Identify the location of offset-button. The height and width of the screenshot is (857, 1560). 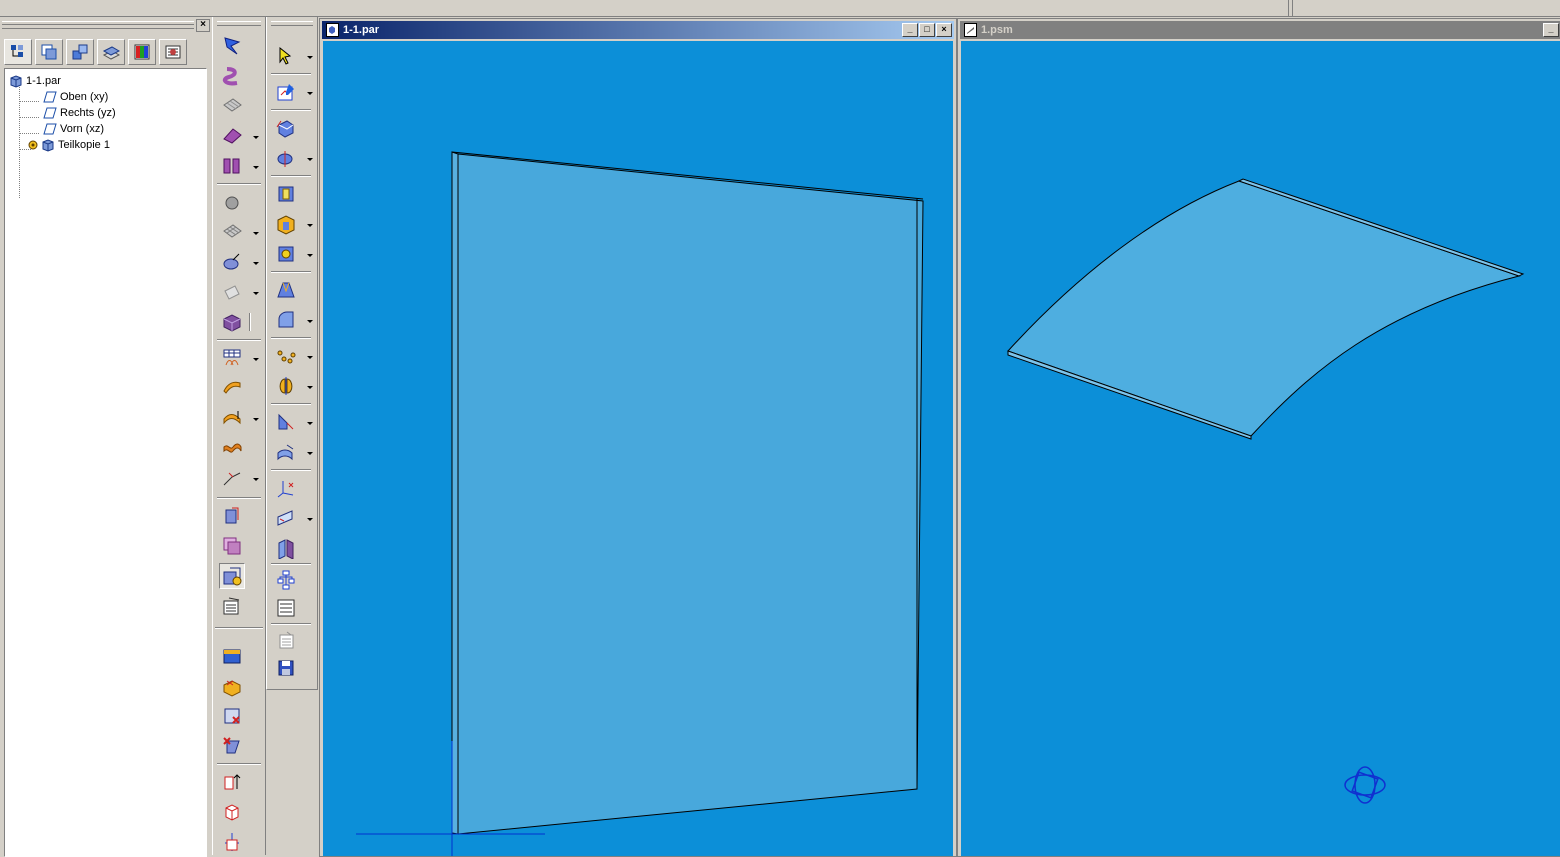
(232, 418).